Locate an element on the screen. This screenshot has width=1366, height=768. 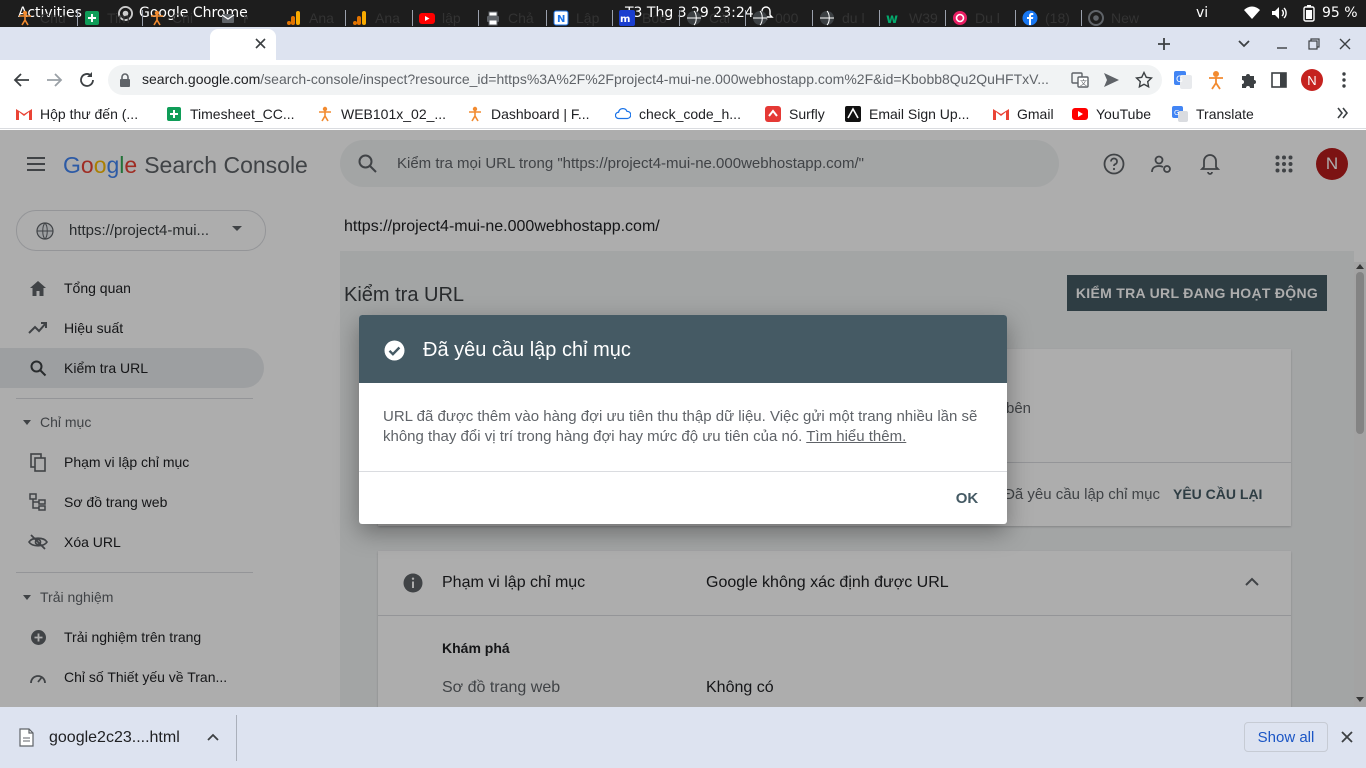
surfly-icon is located at coordinates (773, 114).